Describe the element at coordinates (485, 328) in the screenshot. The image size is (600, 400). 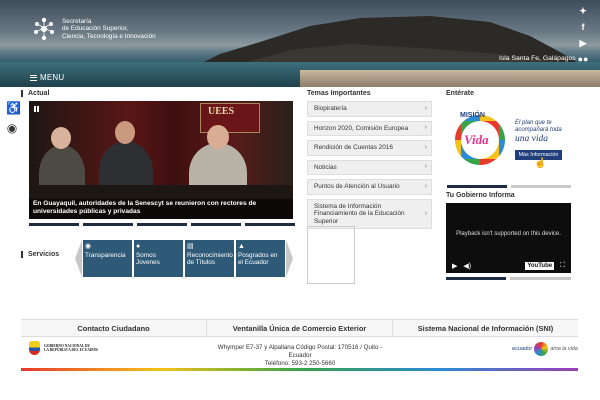
I see `footer-link-sni: Sistema Nacional de Información (SNI)` at that location.